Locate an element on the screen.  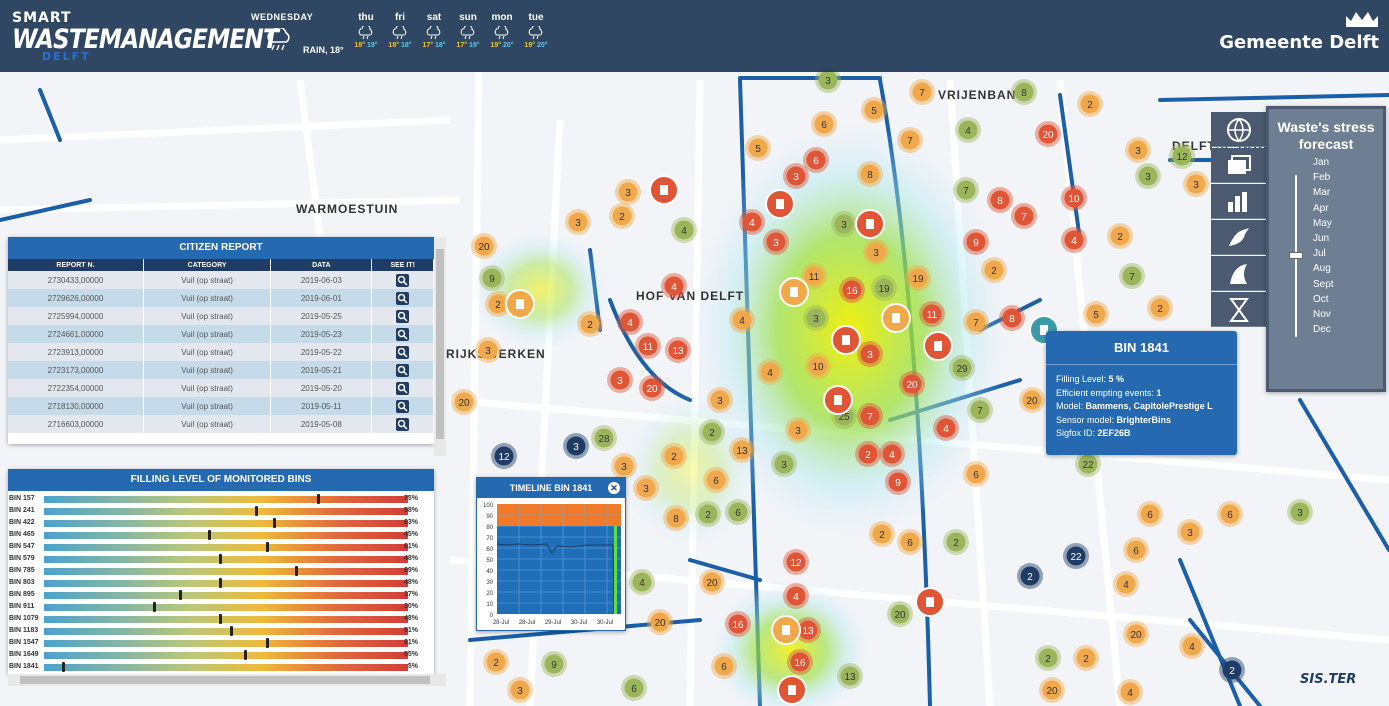
bin-fill-row: BIN 895 37% is located at coordinates (221, 595).